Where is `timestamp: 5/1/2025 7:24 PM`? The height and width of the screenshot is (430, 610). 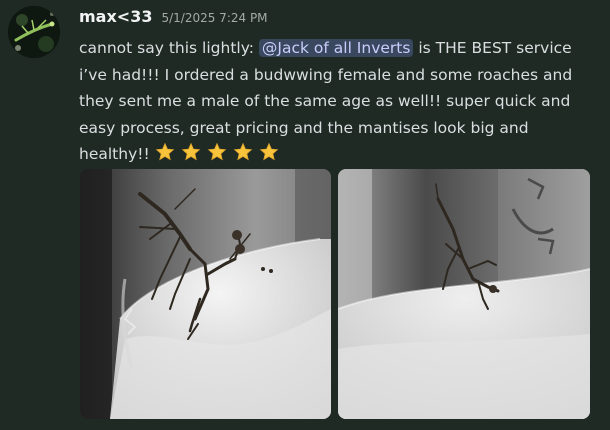
timestamp: 5/1/2025 7:24 PM is located at coordinates (214, 18).